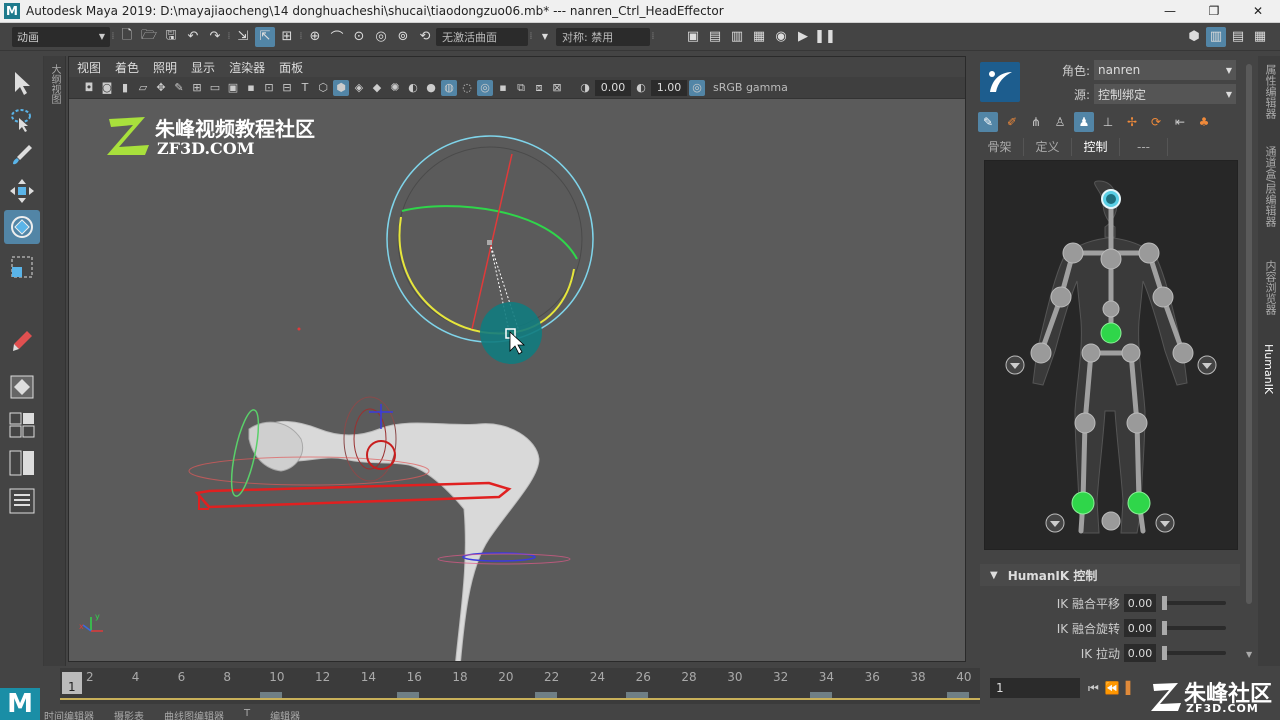 The width and height of the screenshot is (1280, 720). Describe the element at coordinates (203, 67) in the screenshot. I see `menu-show: 显示` at that location.